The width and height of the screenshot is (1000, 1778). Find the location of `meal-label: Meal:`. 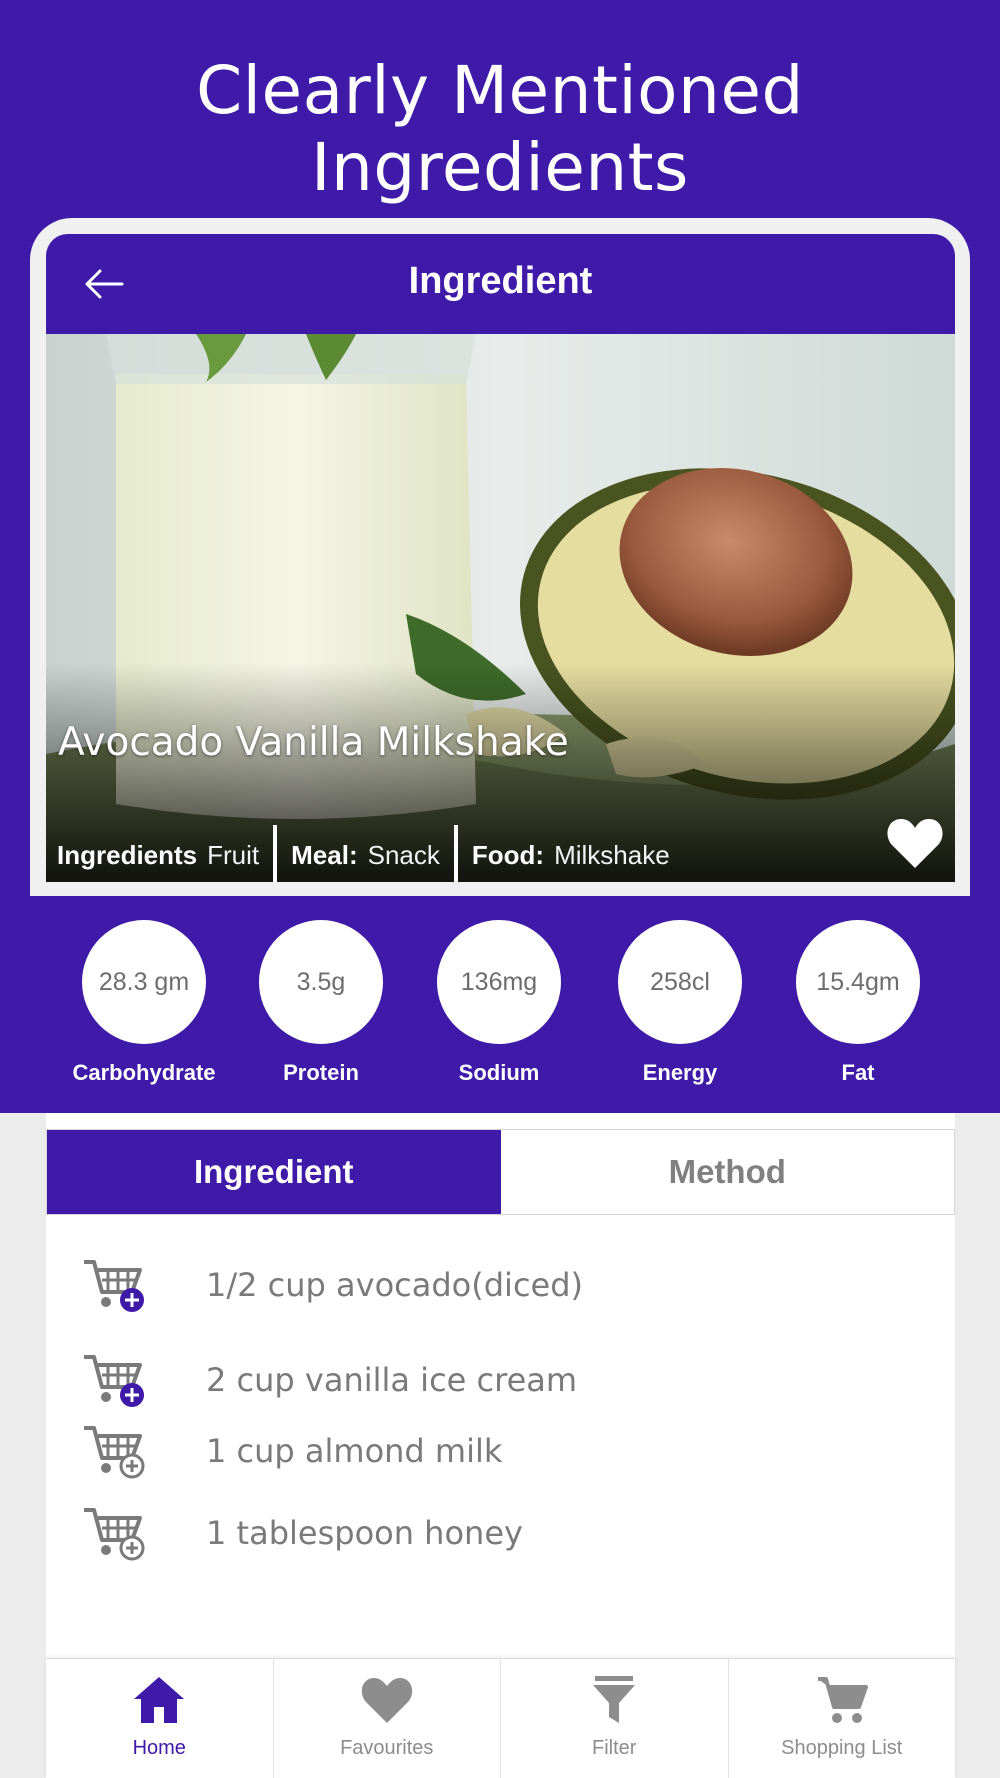

meal-label: Meal: is located at coordinates (324, 854).